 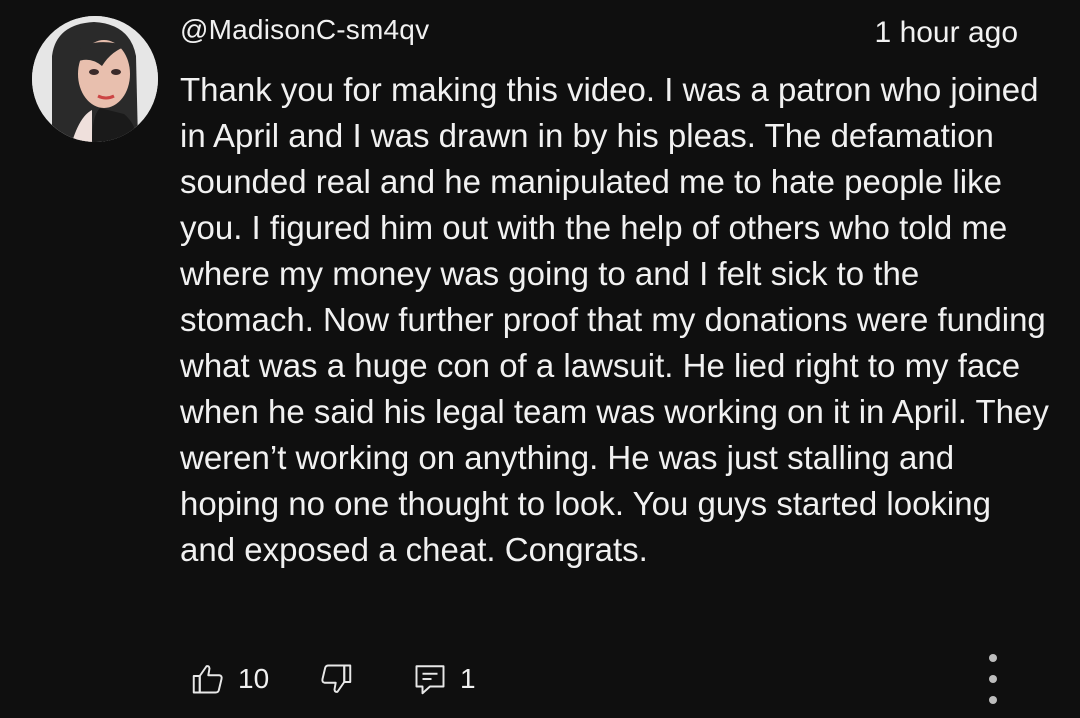 What do you see at coordinates (254, 678) in the screenshot?
I see `like-count: 10` at bounding box center [254, 678].